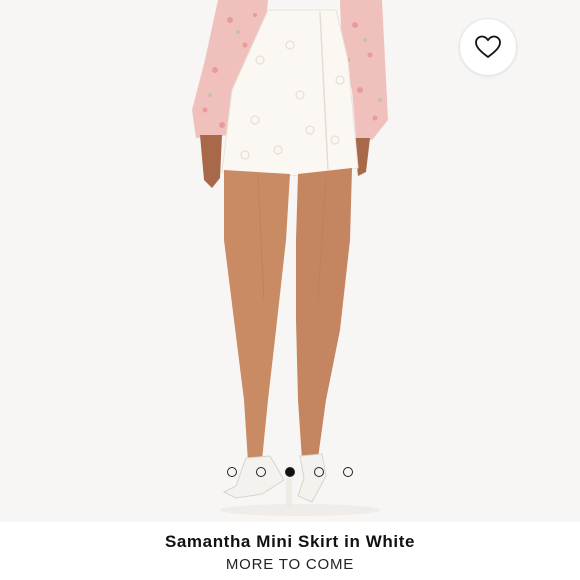 The width and height of the screenshot is (580, 580). I want to click on wishlist-button, so click(488, 47).